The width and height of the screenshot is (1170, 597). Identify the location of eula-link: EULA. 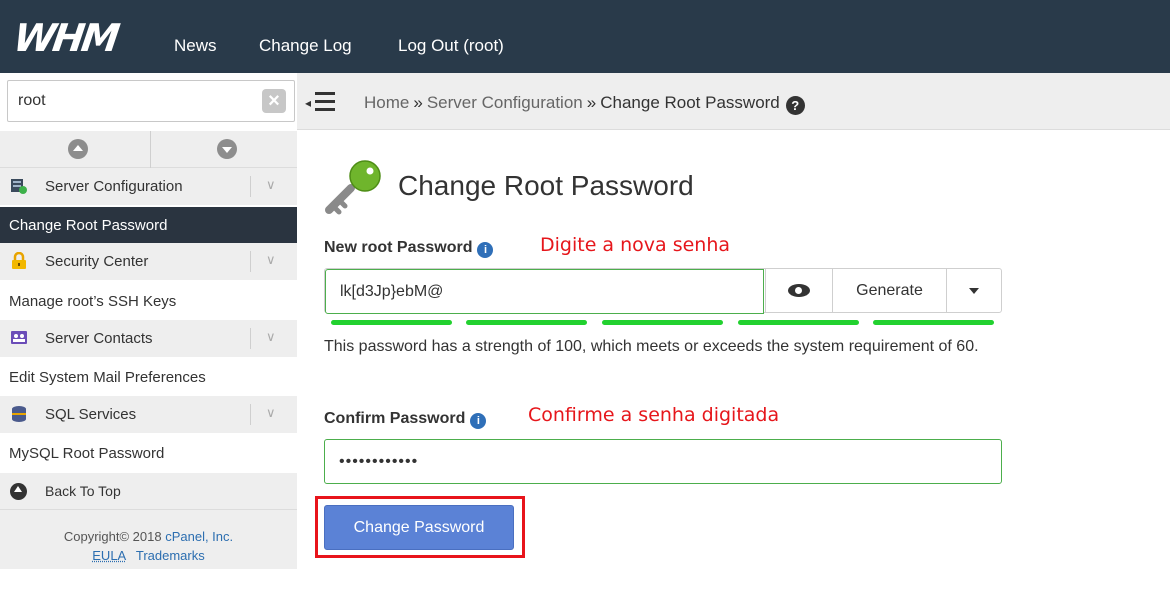
(109, 555).